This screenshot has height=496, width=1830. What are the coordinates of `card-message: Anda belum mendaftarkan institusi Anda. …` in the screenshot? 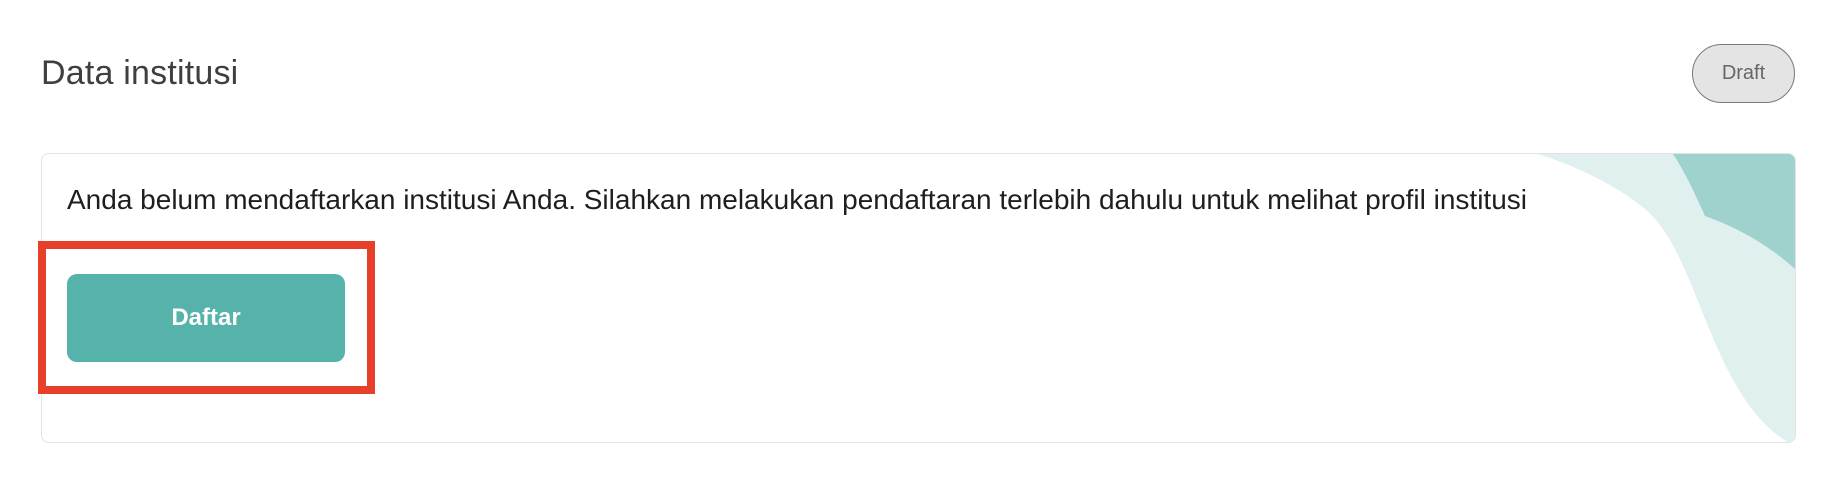 It's located at (797, 199).